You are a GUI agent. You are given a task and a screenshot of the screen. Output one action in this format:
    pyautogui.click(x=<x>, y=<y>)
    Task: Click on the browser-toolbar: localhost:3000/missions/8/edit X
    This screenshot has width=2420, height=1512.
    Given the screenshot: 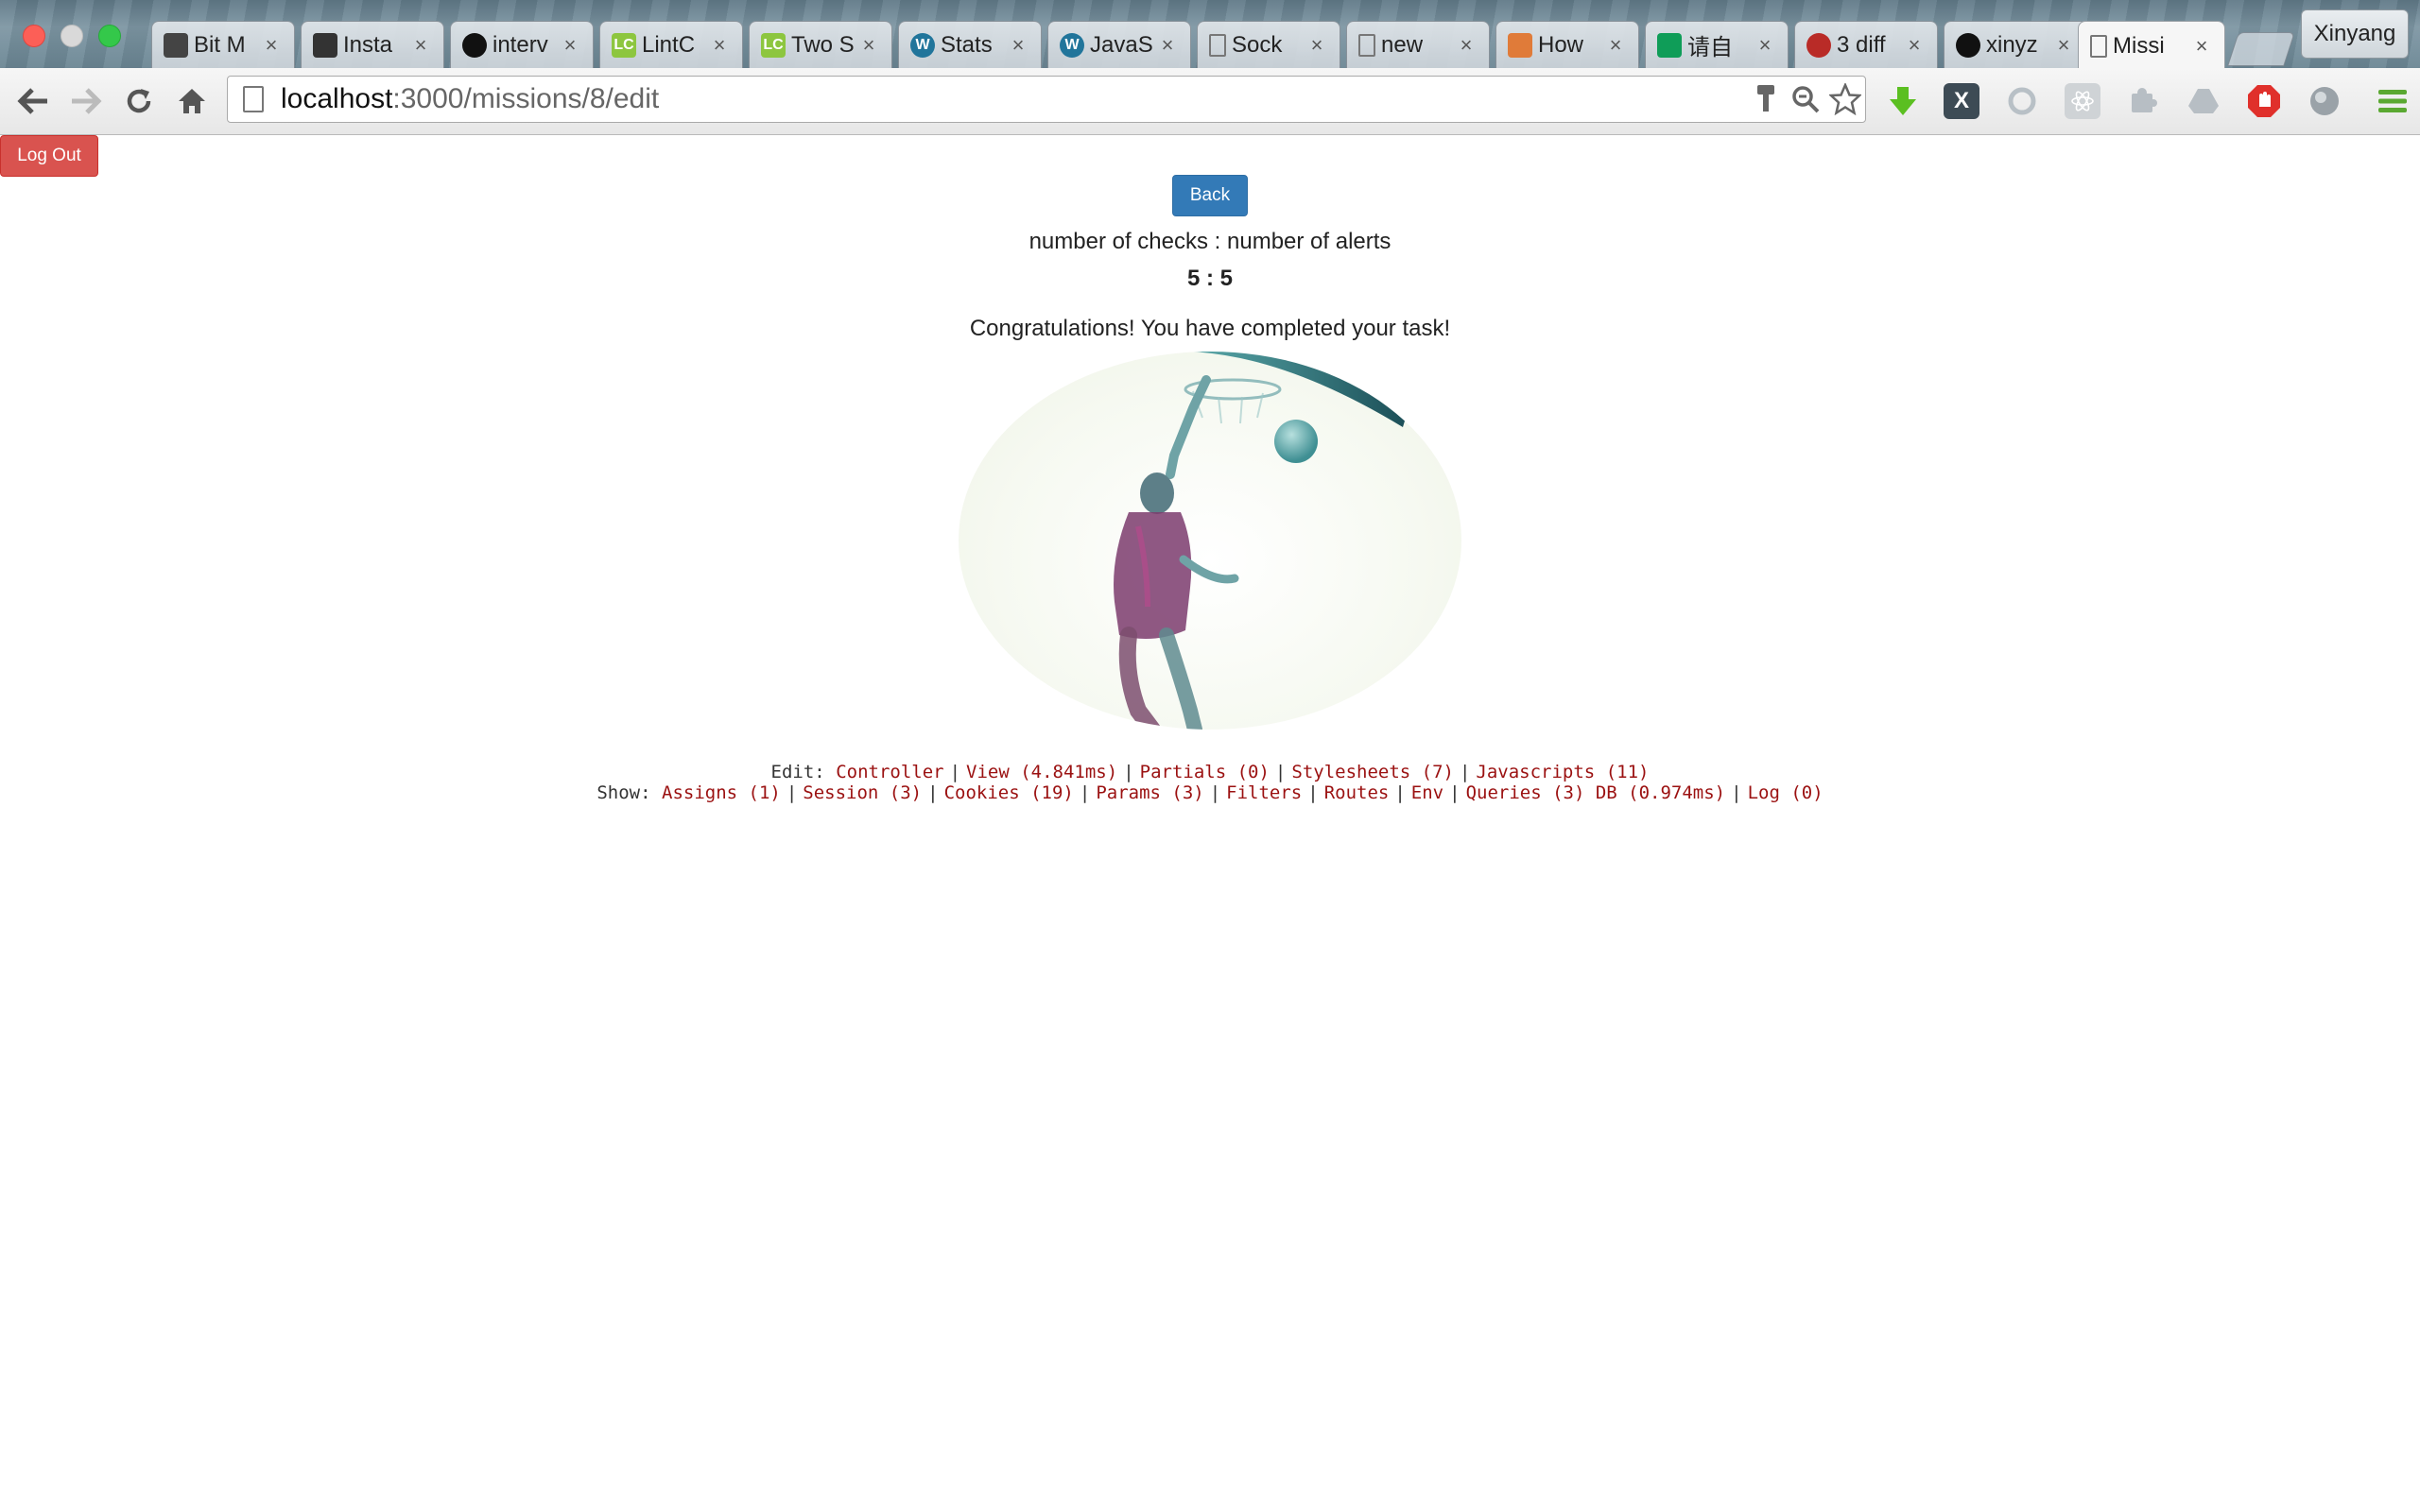 What is the action you would take?
    pyautogui.click(x=1210, y=101)
    